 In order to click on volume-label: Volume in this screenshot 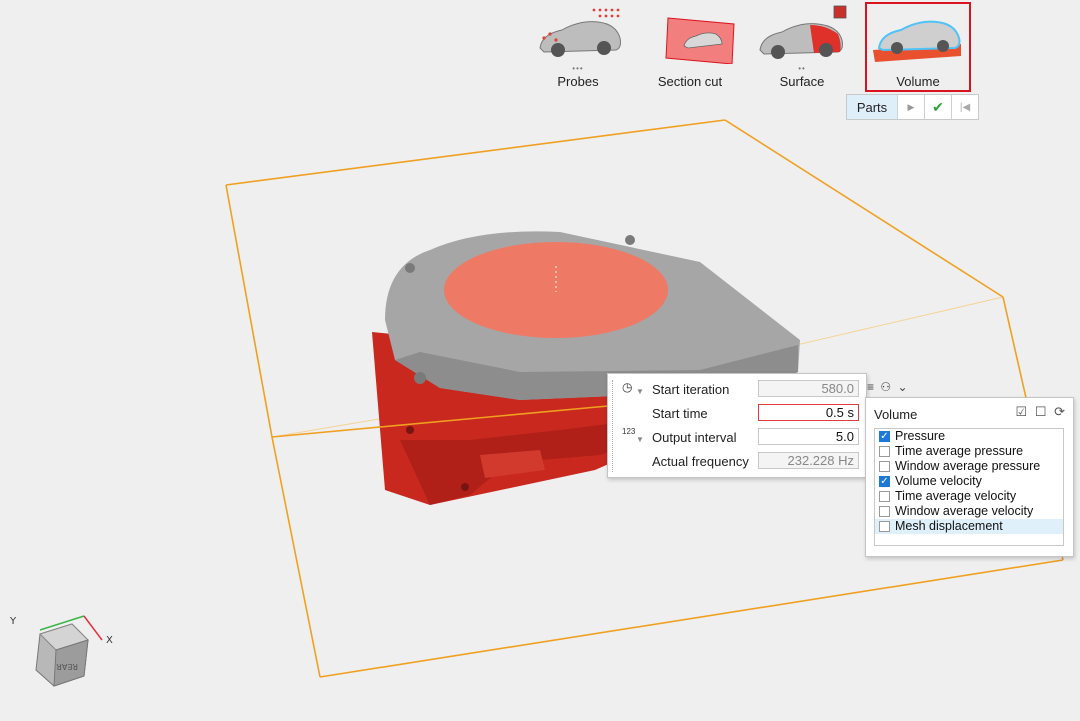, I will do `click(918, 81)`.